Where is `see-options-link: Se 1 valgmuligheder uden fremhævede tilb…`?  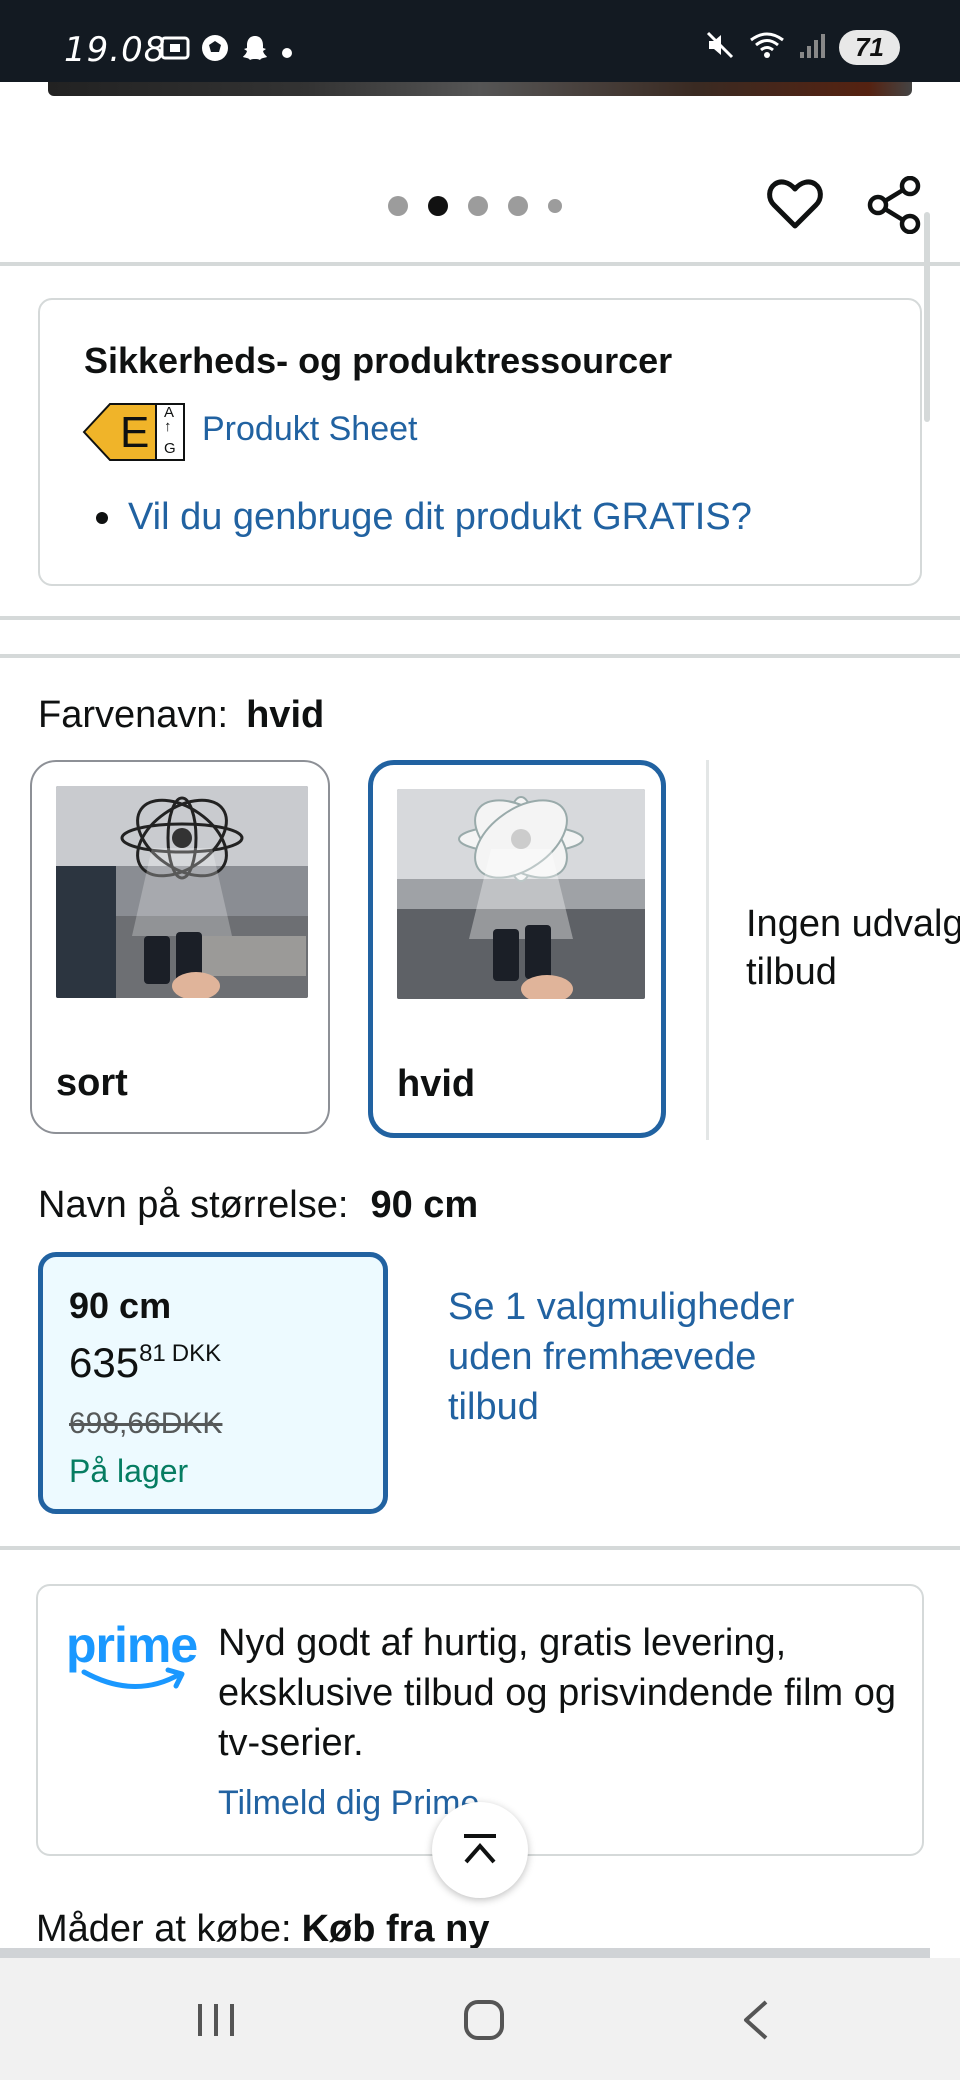
see-options-link: Se 1 valgmuligheder uden fremhævede tilb… is located at coordinates (638, 1357).